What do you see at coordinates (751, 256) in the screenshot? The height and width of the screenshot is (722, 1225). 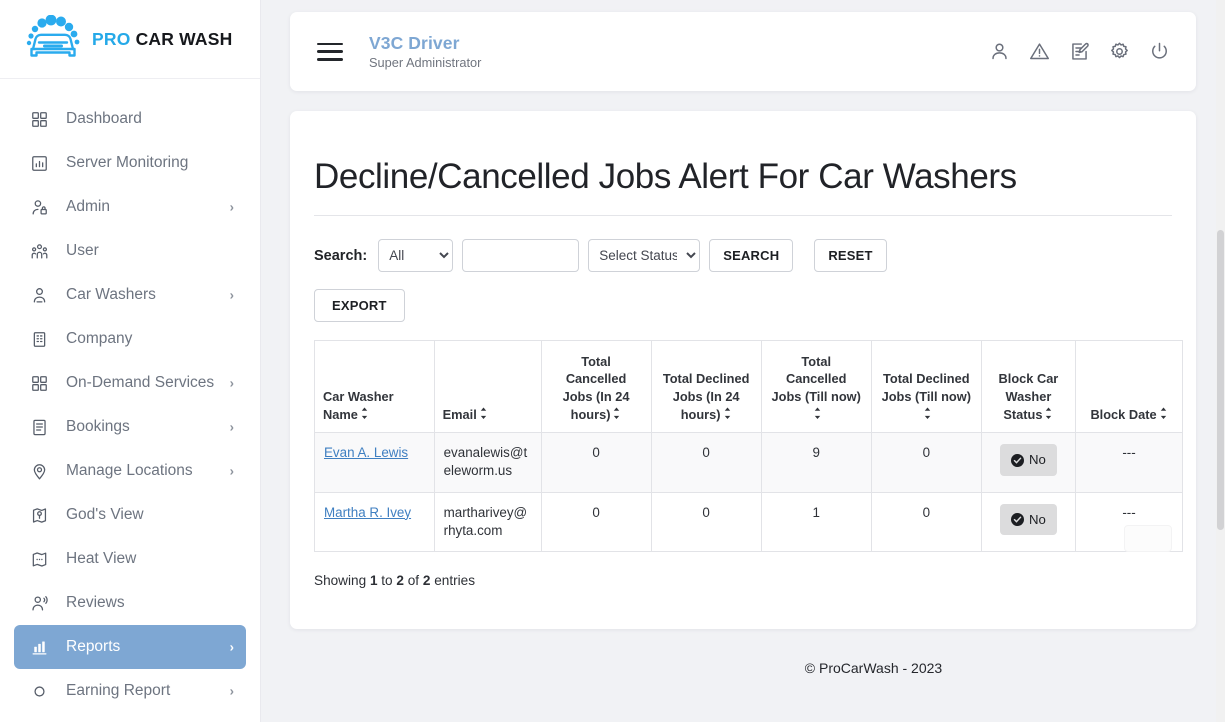 I see `search-button: SEARCH` at bounding box center [751, 256].